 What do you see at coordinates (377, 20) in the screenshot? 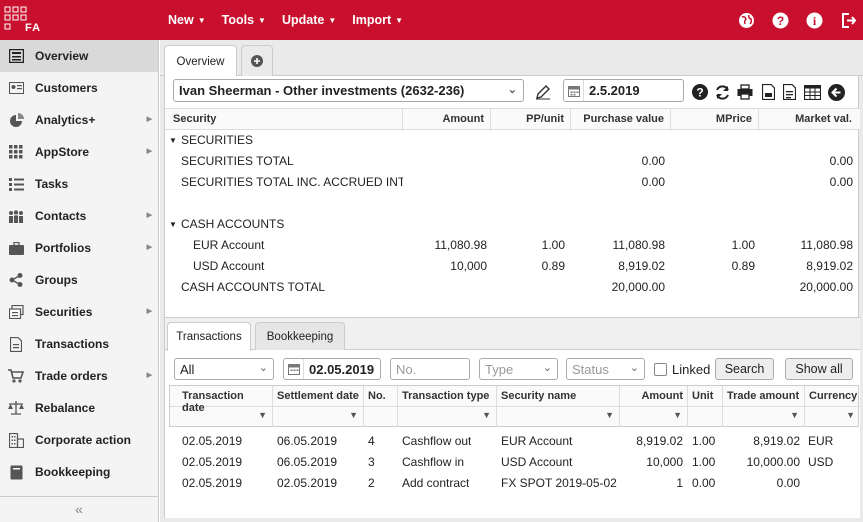
I see `menu-import: Import ▼` at bounding box center [377, 20].